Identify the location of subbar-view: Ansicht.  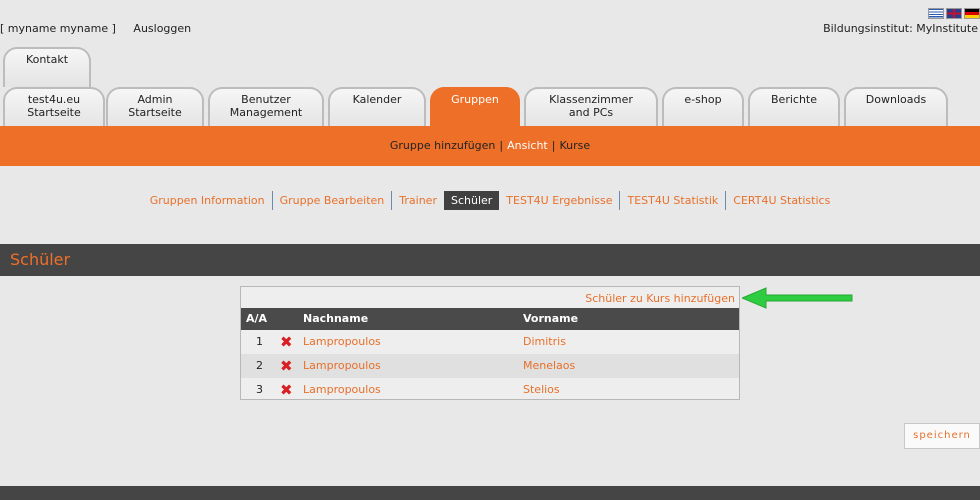
(527, 145).